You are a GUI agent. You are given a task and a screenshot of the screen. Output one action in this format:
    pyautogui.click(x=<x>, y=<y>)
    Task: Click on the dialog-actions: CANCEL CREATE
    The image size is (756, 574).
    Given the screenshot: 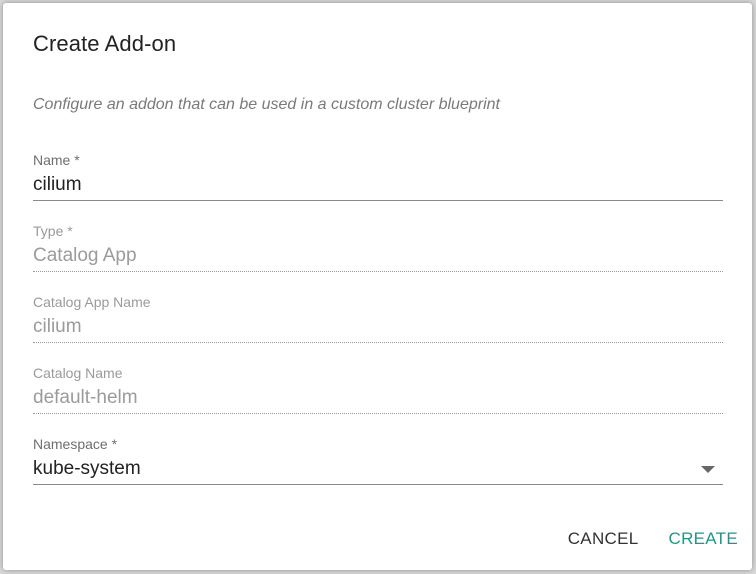 What is the action you would take?
    pyautogui.click(x=653, y=539)
    